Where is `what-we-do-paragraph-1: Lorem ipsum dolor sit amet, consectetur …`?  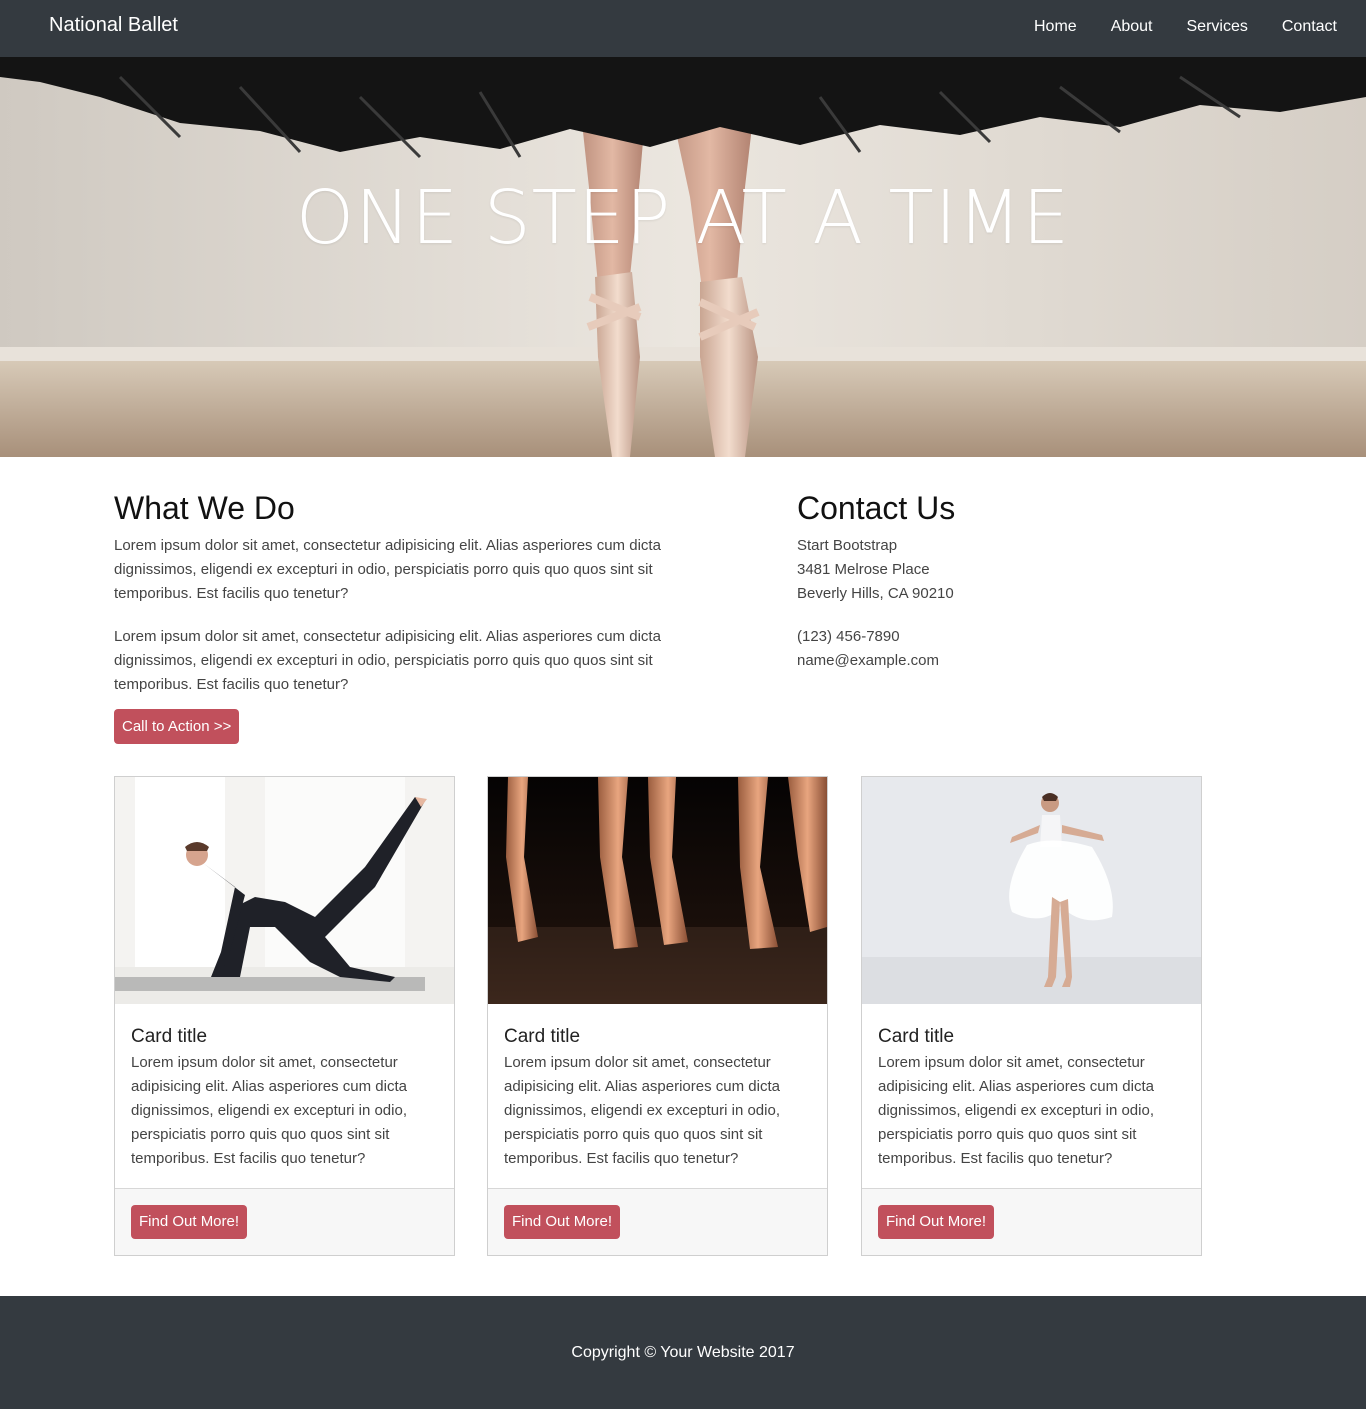
what-we-do-paragraph-1: Lorem ipsum dolor sit amet, consectetur … is located at coordinates (387, 569).